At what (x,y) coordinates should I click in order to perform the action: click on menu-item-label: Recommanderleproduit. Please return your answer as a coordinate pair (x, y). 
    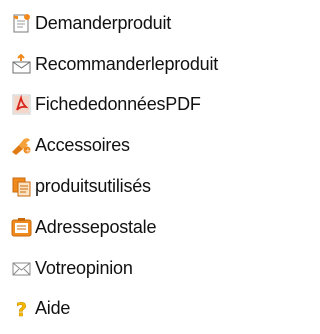
    Looking at the image, I should click on (127, 63).